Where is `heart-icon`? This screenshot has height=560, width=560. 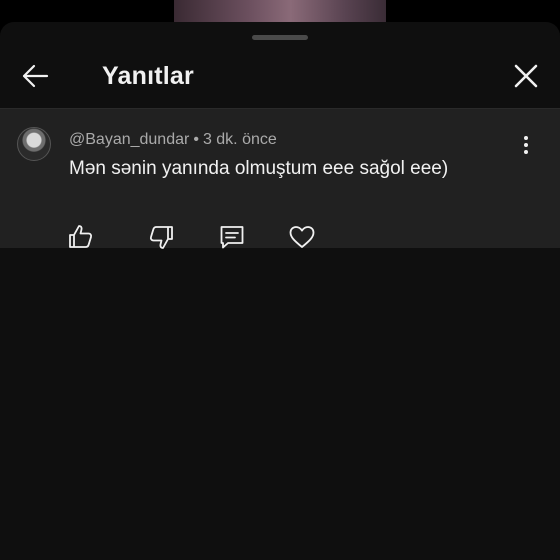 heart-icon is located at coordinates (302, 237).